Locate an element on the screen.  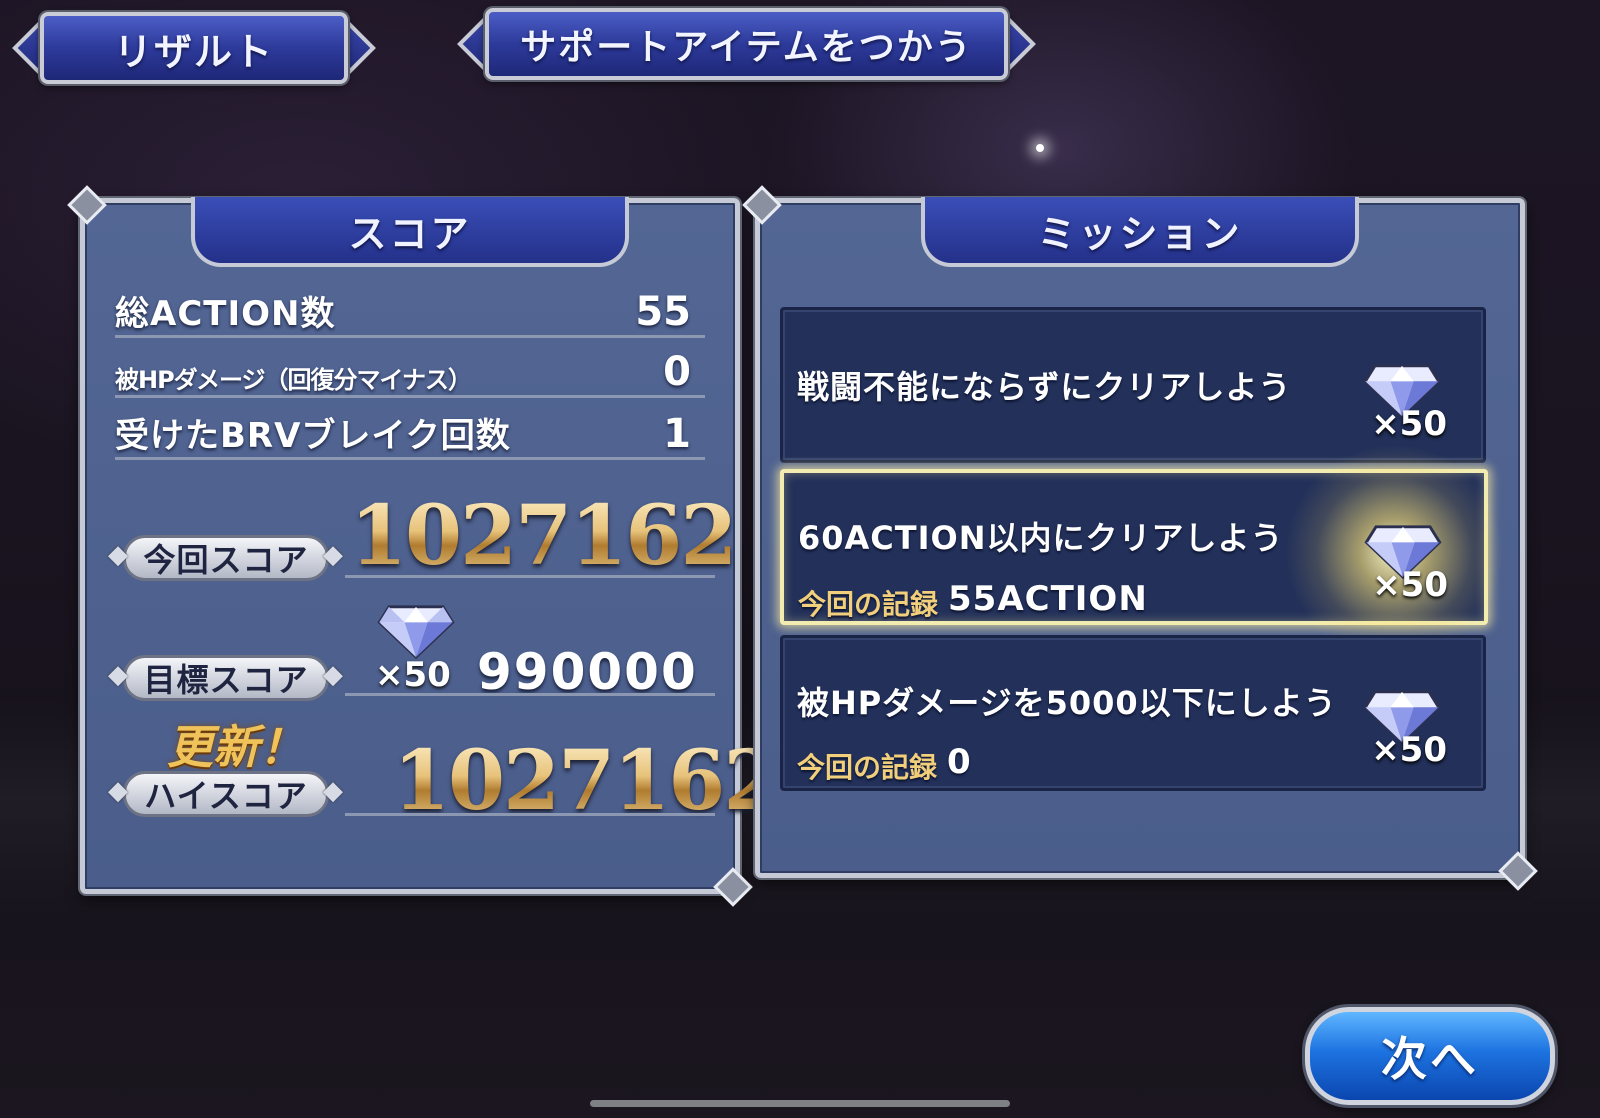
mission-item-completed: 60ACTION以内にクリアしよう 今回の記録 55ACTION ×50 is located at coordinates (1142, 553).